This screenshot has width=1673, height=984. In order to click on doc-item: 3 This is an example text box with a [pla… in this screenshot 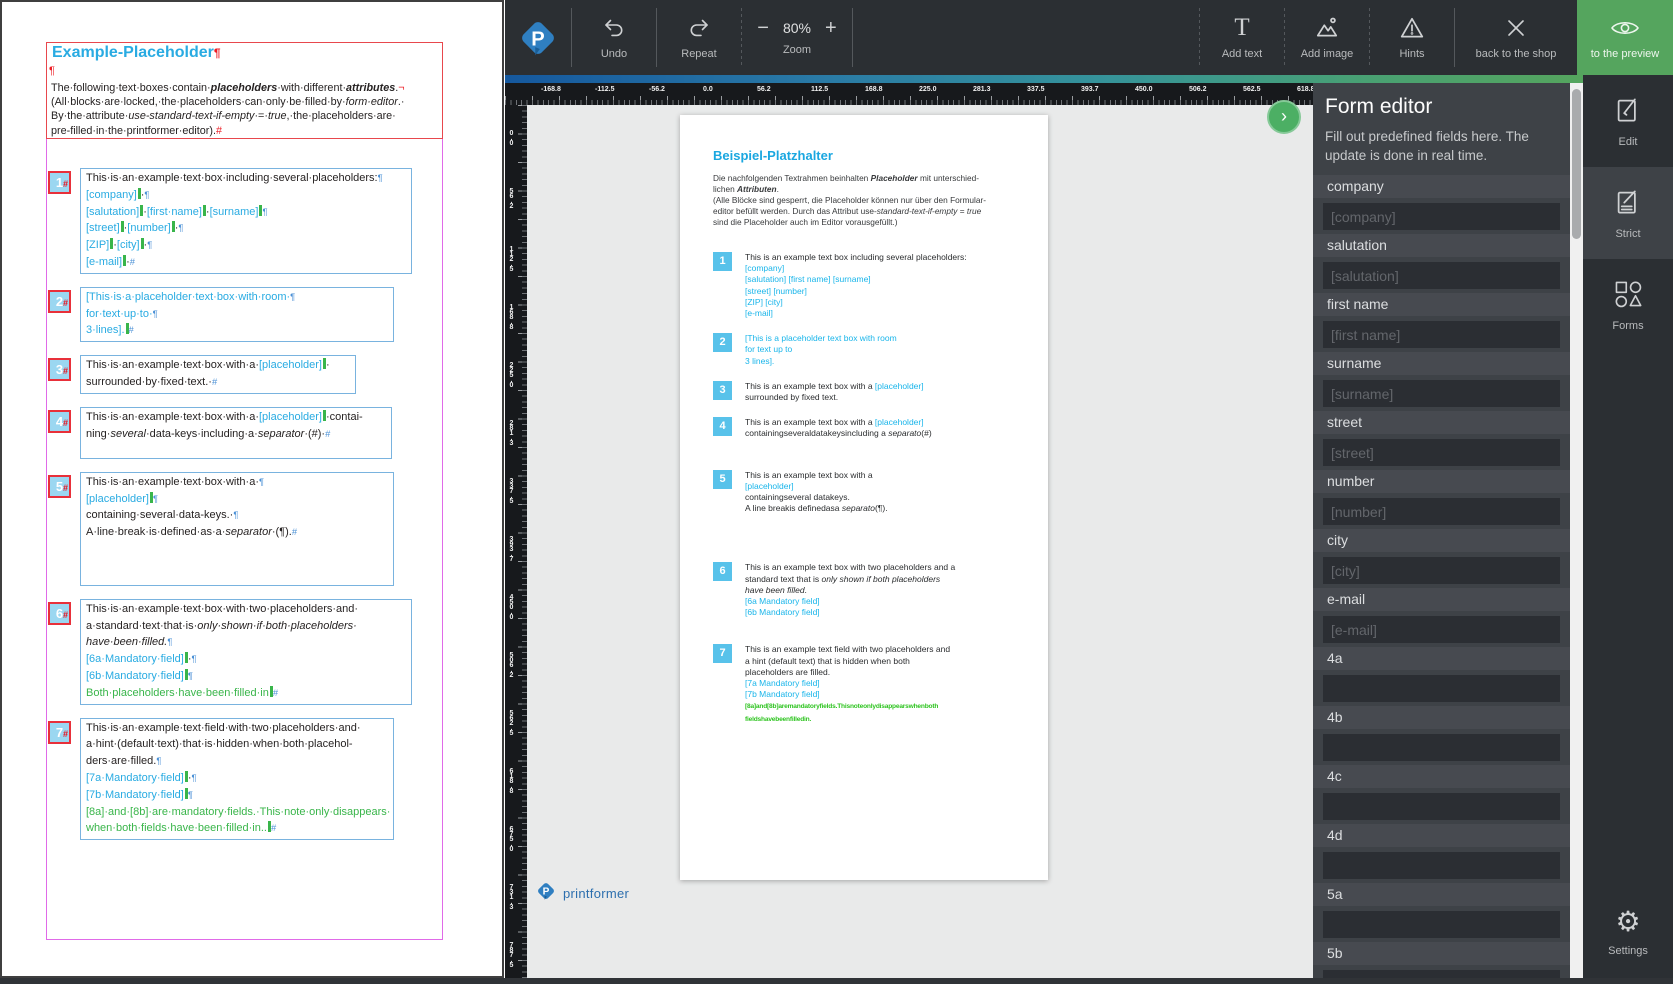, I will do `click(875, 391)`.